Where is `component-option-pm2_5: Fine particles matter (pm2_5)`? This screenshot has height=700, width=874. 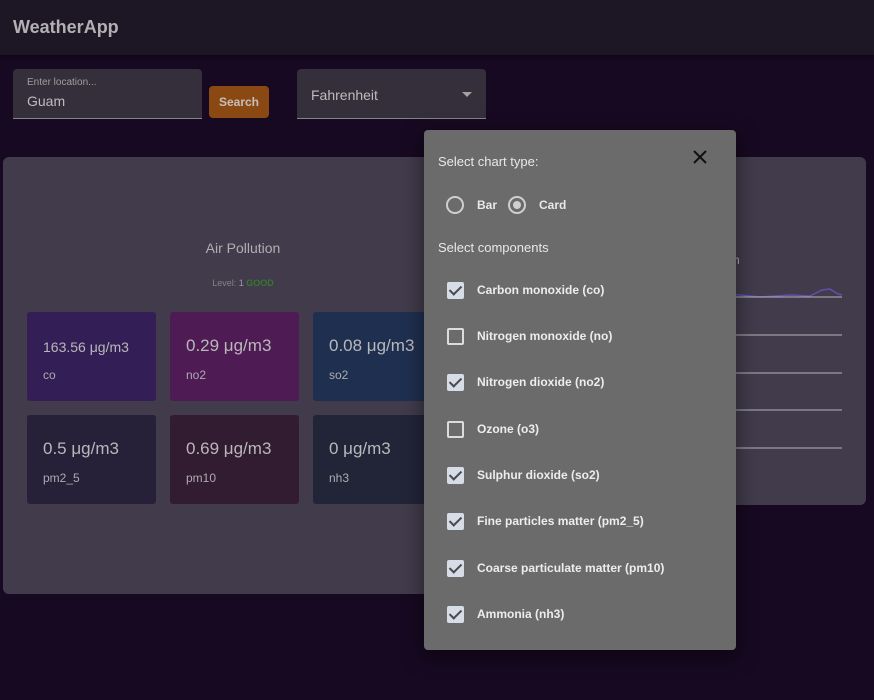 component-option-pm2_5: Fine particles matter (pm2_5) is located at coordinates (545, 521).